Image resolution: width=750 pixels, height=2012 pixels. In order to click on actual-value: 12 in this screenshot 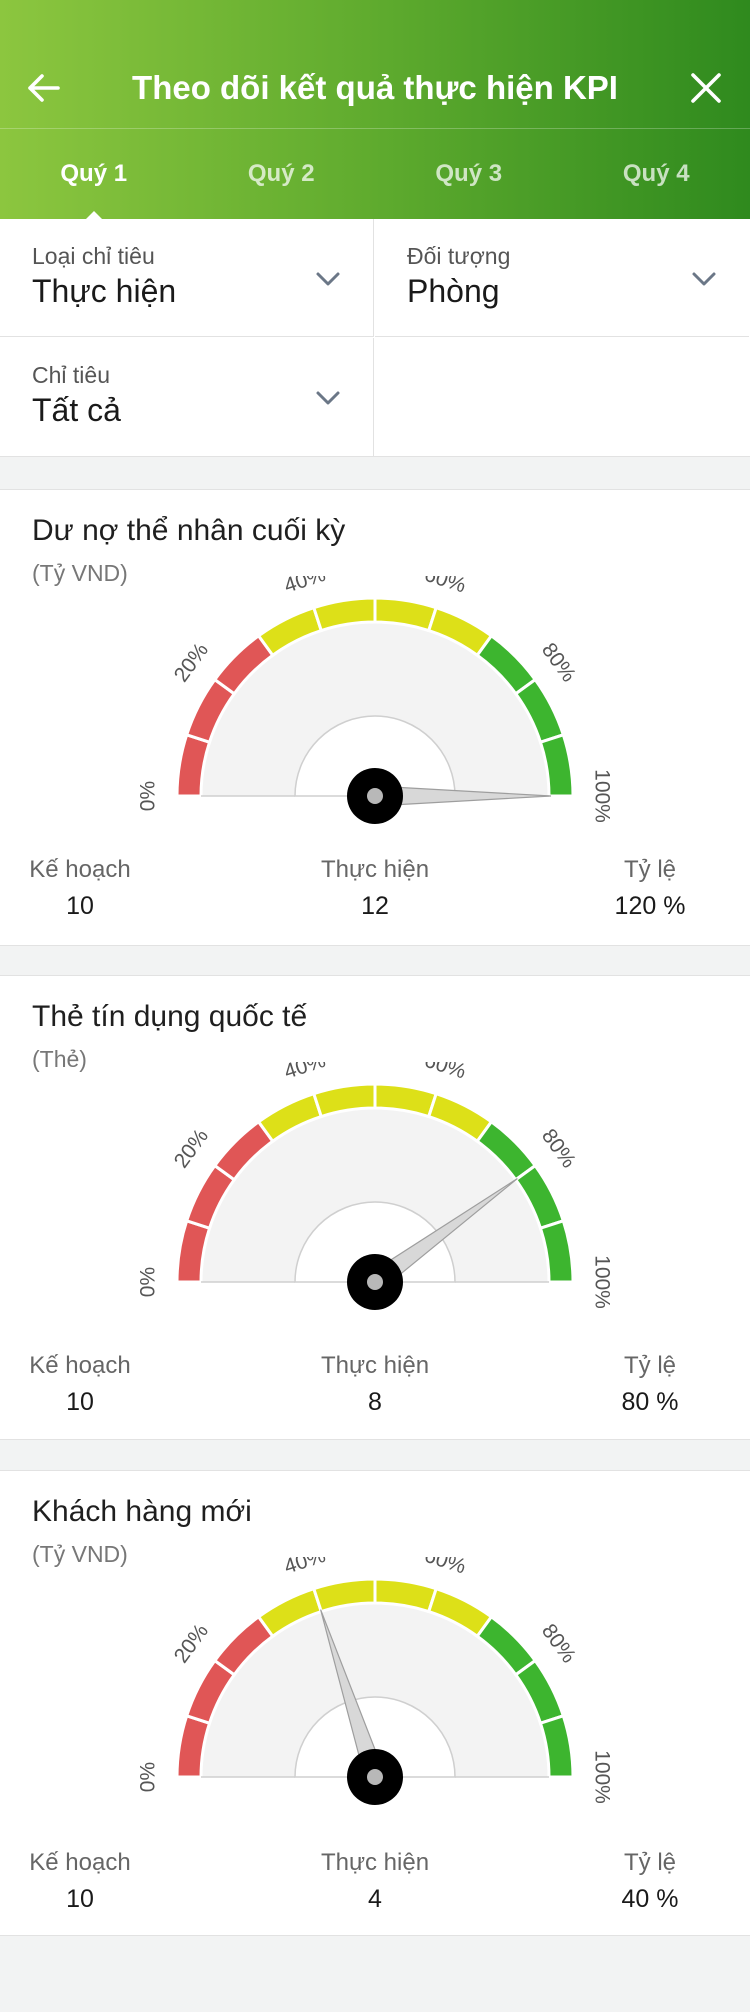, I will do `click(375, 906)`.